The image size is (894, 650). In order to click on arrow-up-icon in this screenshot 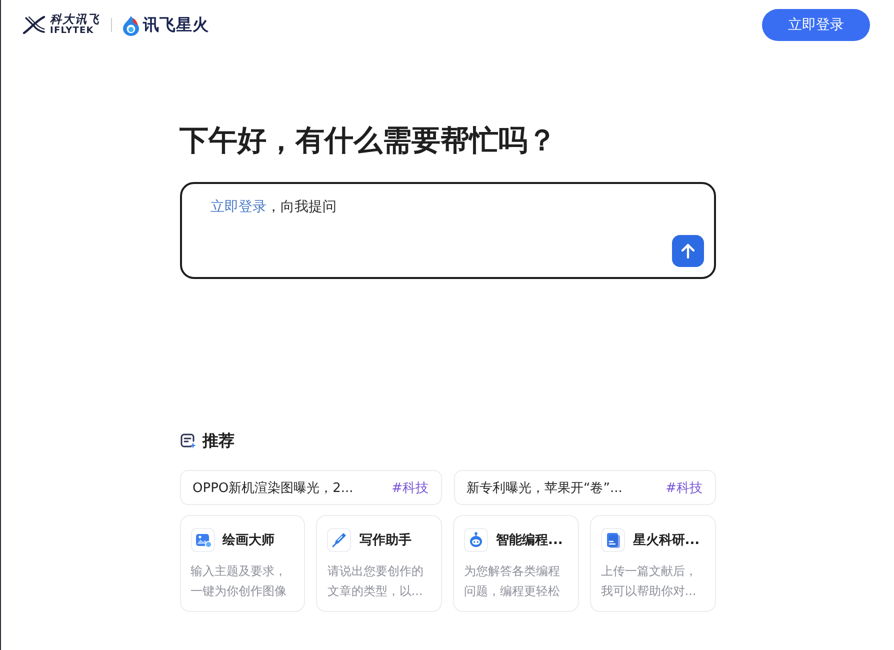, I will do `click(688, 251)`.